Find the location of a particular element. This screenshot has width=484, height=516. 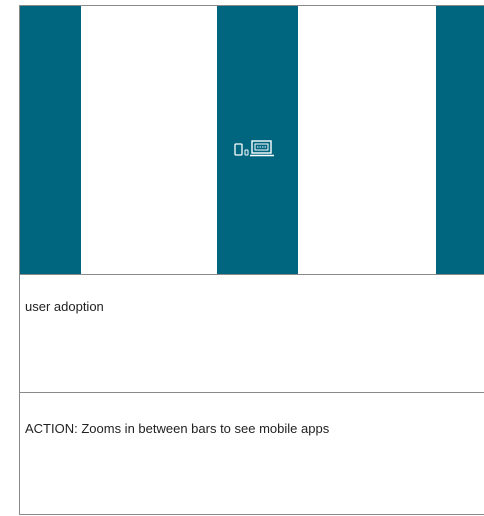

teal-bar-right is located at coordinates (460, 140).